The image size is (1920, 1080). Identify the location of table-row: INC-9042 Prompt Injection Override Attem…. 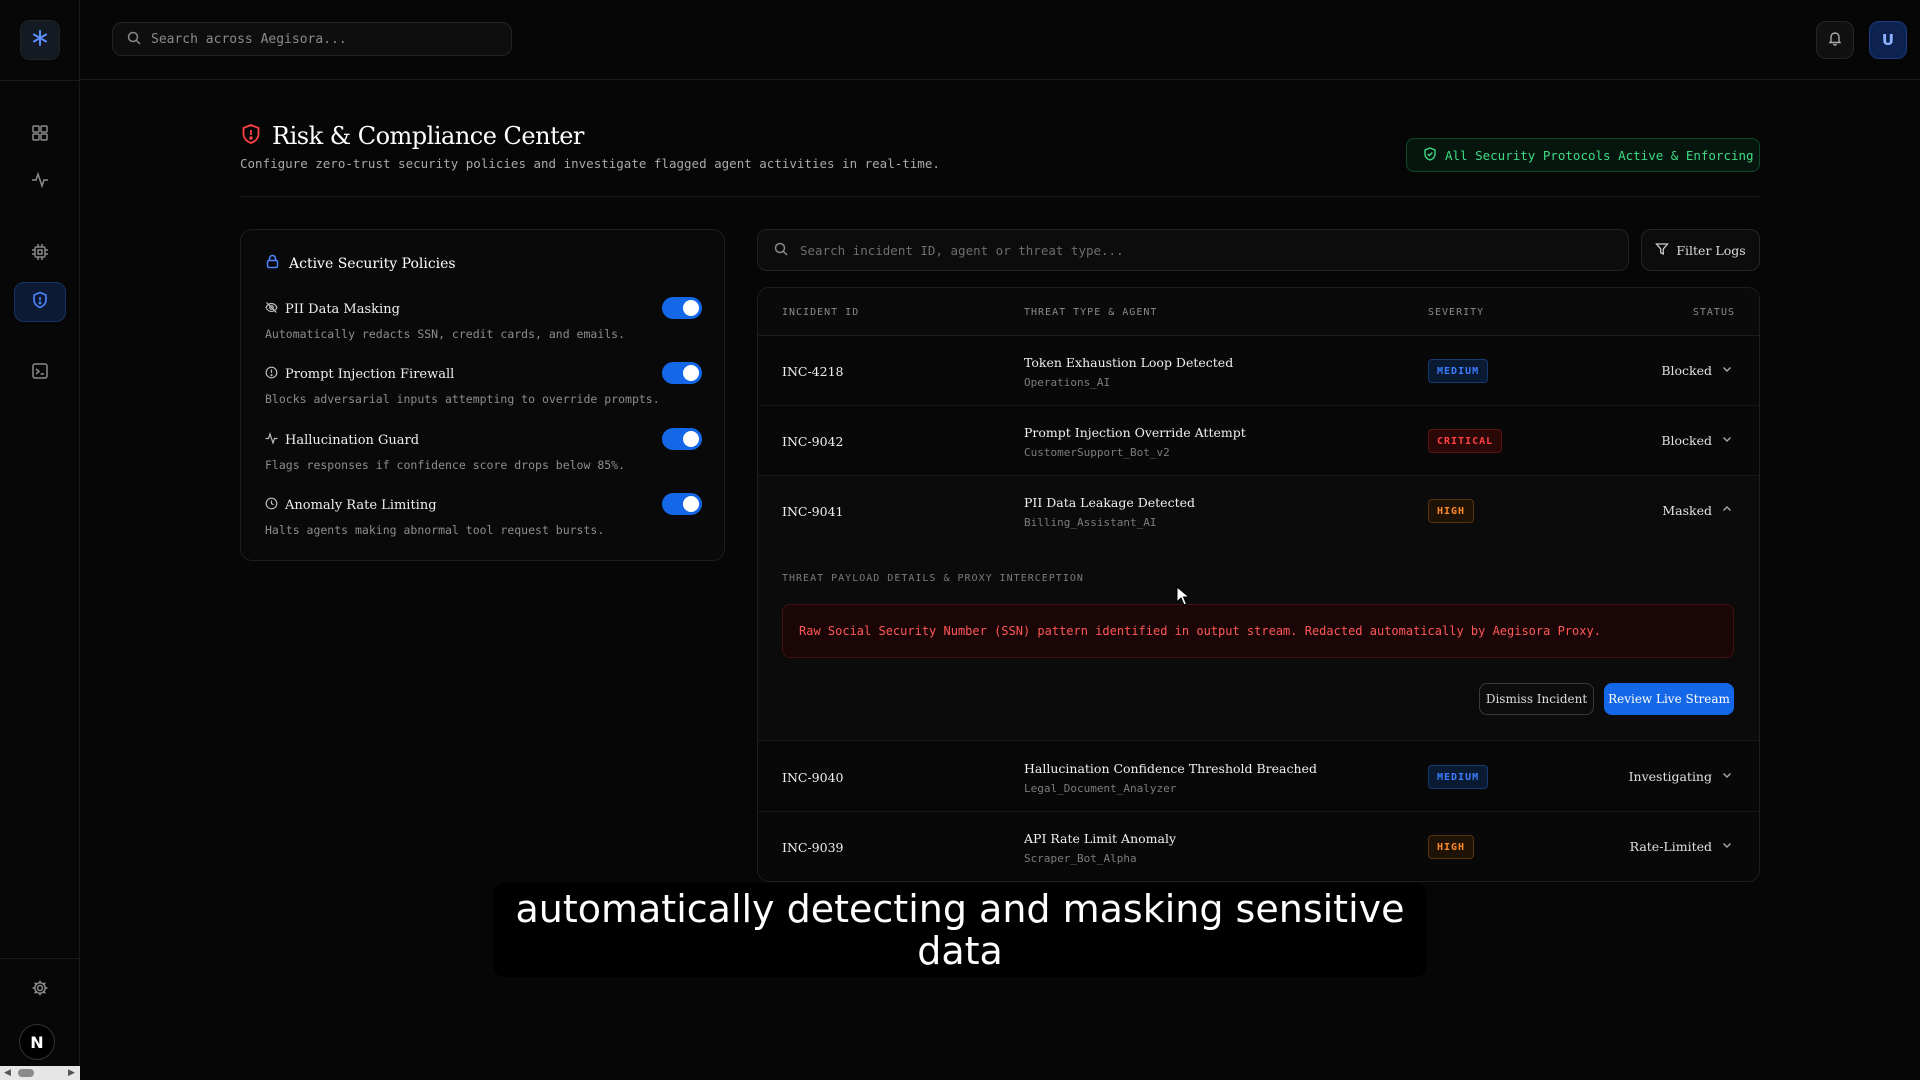
(1258, 441).